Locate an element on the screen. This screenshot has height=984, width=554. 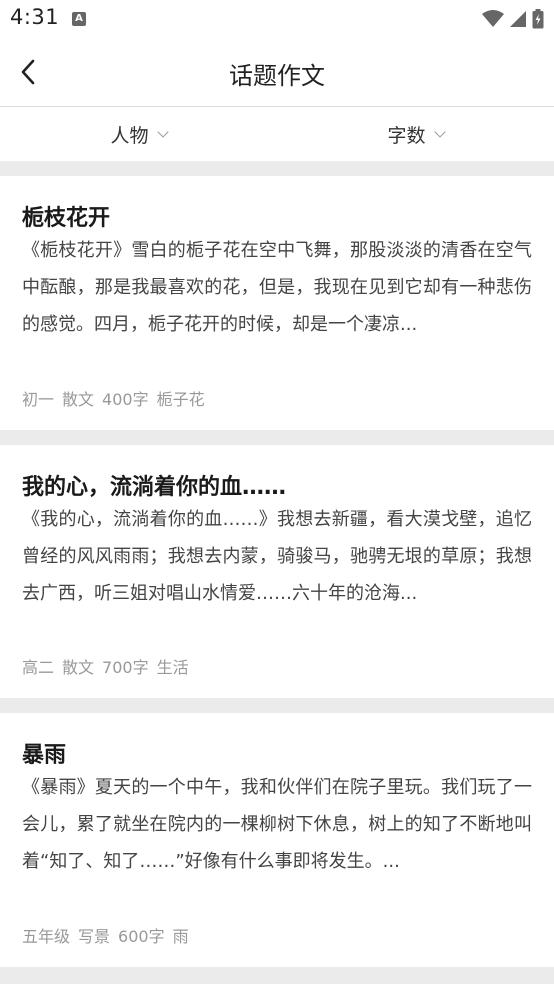
filter-bar: 人物 字数 is located at coordinates (277, 134).